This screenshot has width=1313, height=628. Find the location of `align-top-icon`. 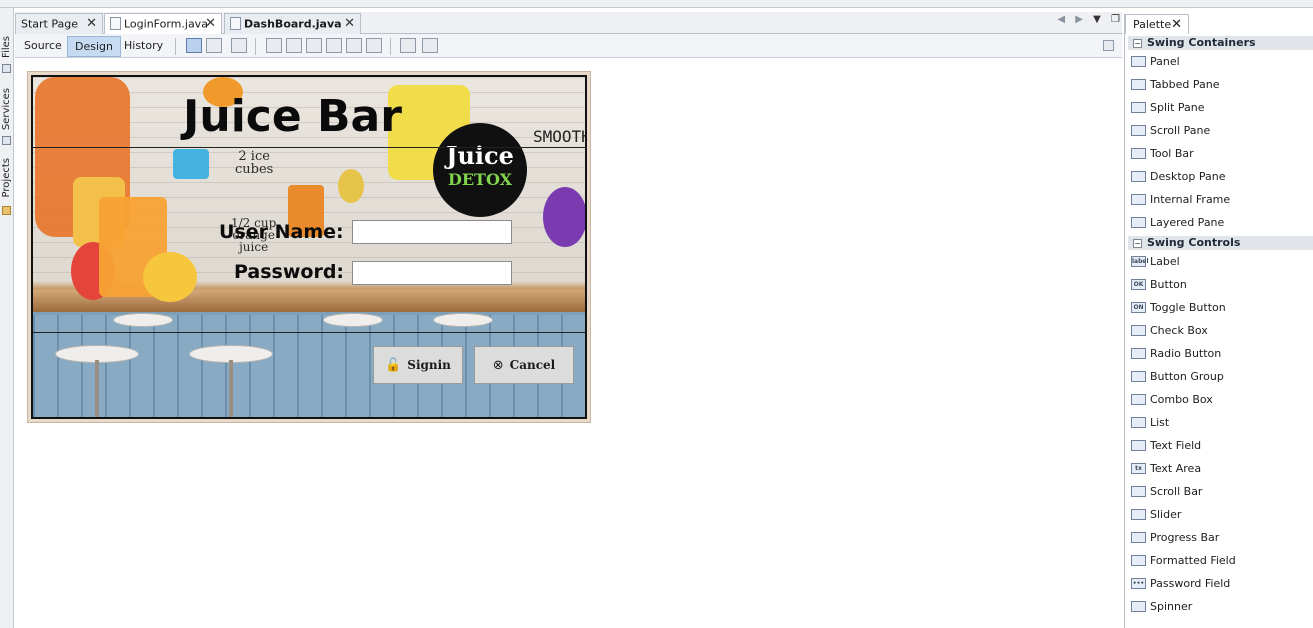

align-top-icon is located at coordinates (334, 45).